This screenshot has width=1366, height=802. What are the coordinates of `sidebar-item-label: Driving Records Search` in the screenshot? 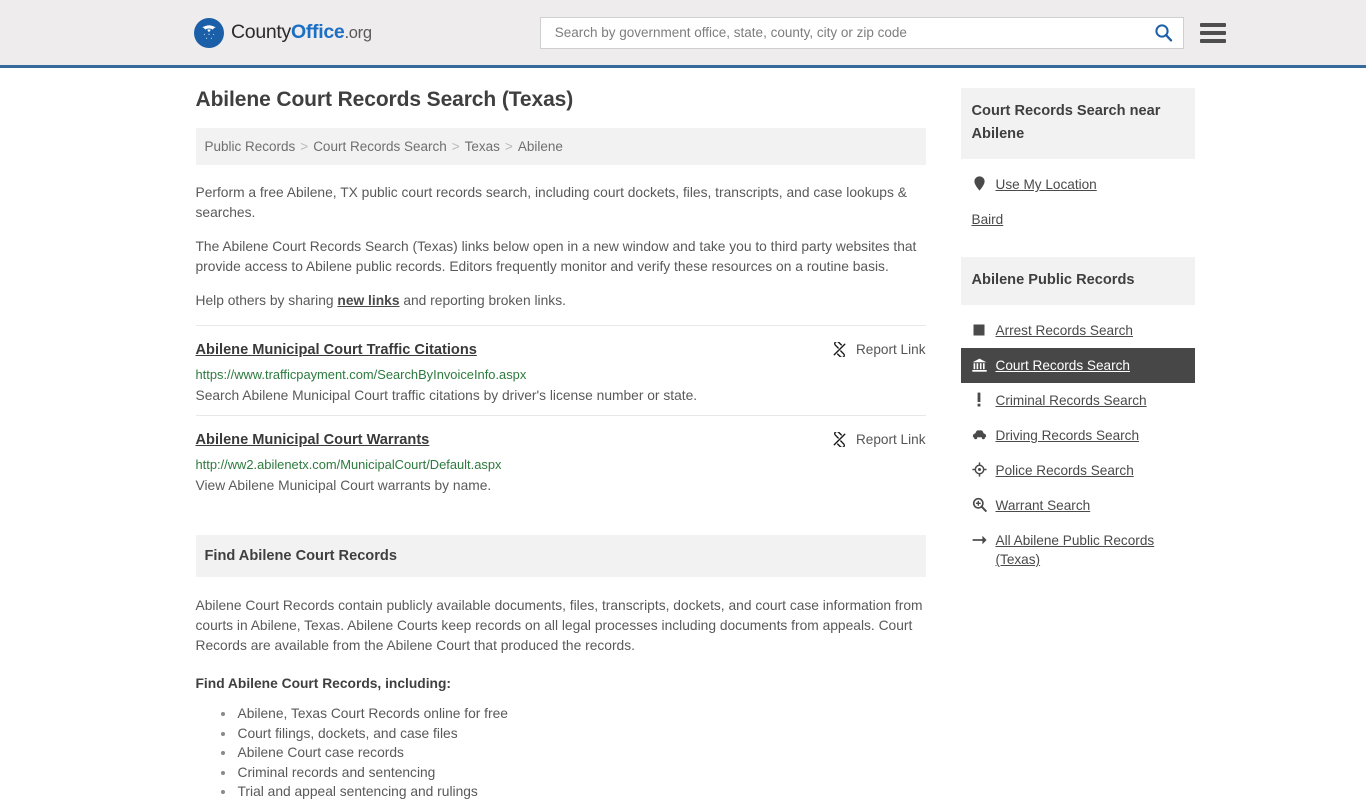 It's located at (1067, 435).